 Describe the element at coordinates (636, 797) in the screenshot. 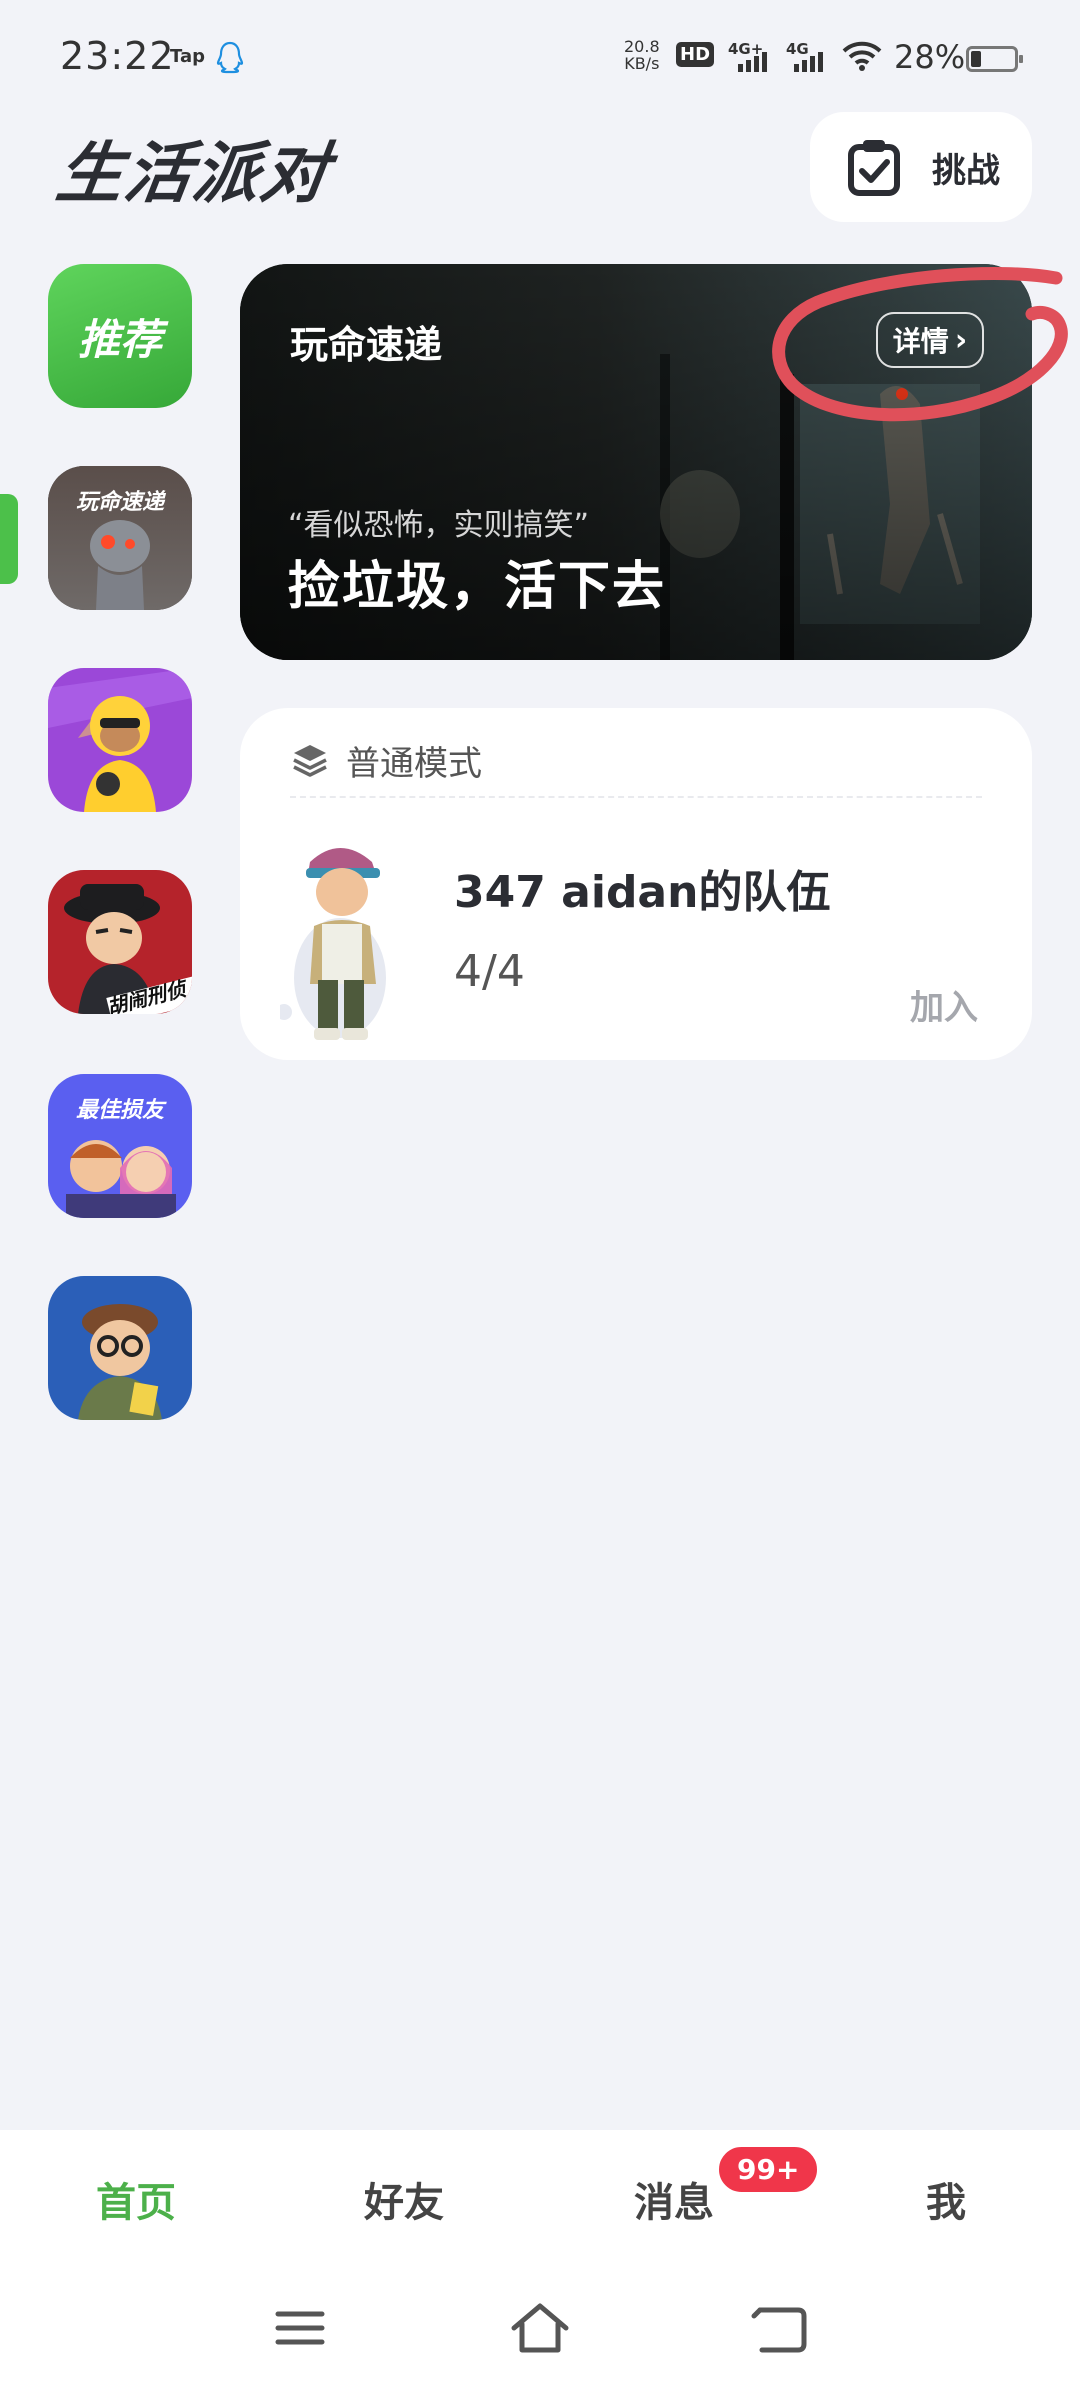

I see `card-divider` at that location.